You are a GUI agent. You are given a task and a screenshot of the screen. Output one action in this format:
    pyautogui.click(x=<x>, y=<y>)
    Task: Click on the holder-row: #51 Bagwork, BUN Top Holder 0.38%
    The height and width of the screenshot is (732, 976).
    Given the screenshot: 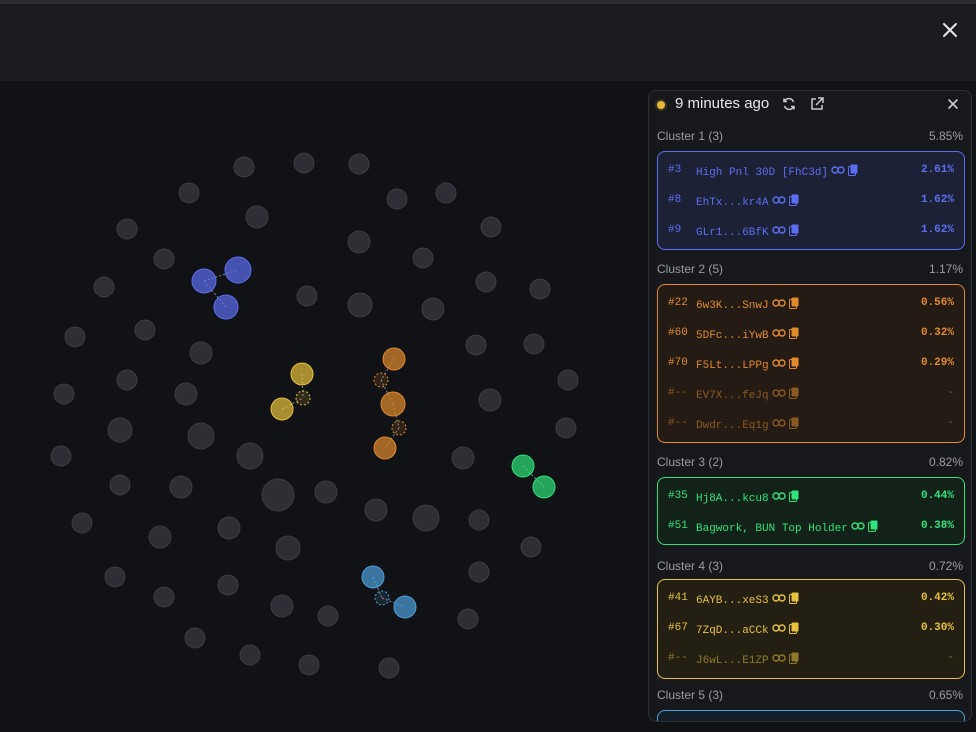 What is the action you would take?
    pyautogui.click(x=811, y=527)
    